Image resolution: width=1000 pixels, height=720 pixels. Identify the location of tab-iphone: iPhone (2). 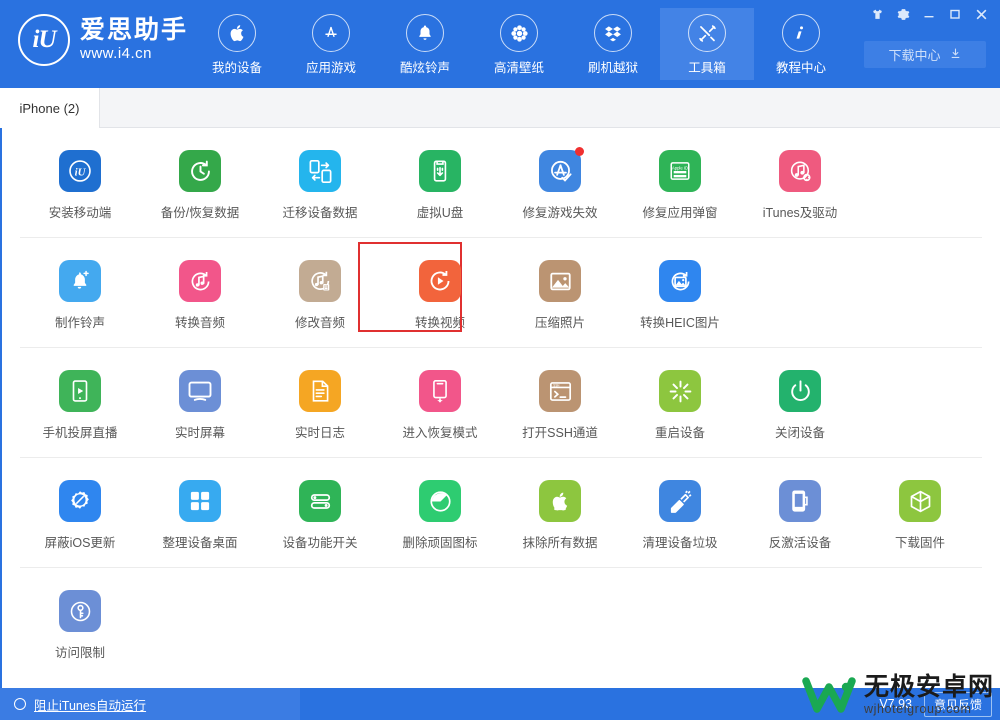
(50, 108).